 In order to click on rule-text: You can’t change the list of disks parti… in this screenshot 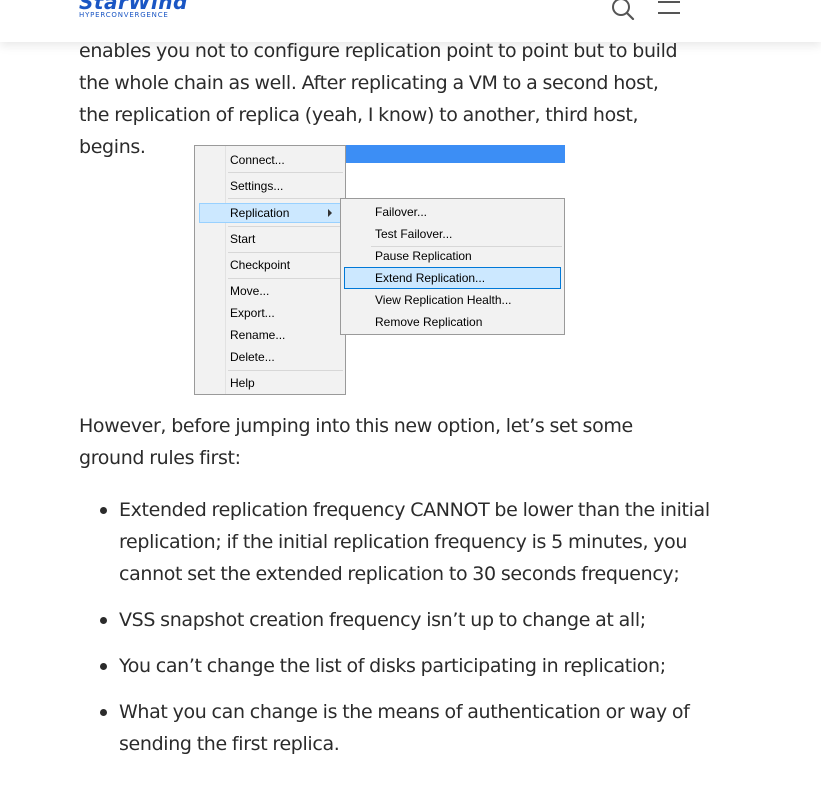, I will do `click(392, 666)`.